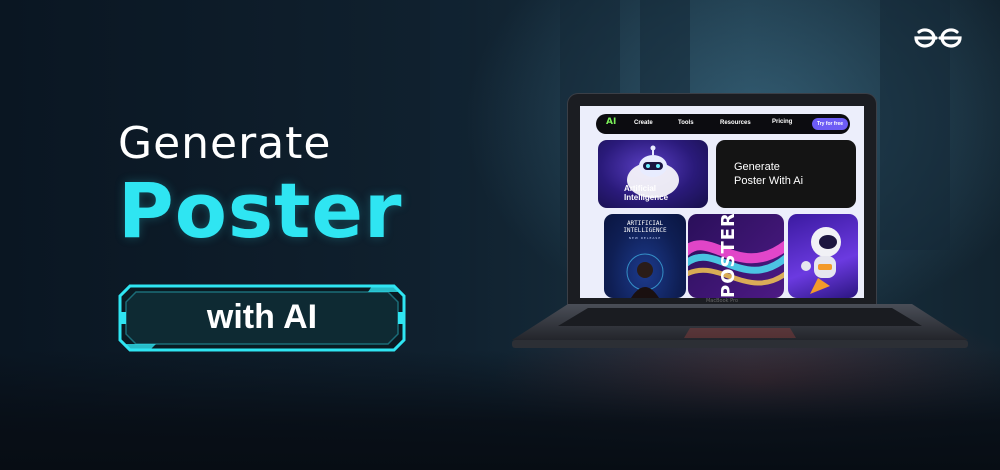 The width and height of the screenshot is (1000, 470). Describe the element at coordinates (686, 123) in the screenshot. I see `nav-item-tools: Tools` at that location.